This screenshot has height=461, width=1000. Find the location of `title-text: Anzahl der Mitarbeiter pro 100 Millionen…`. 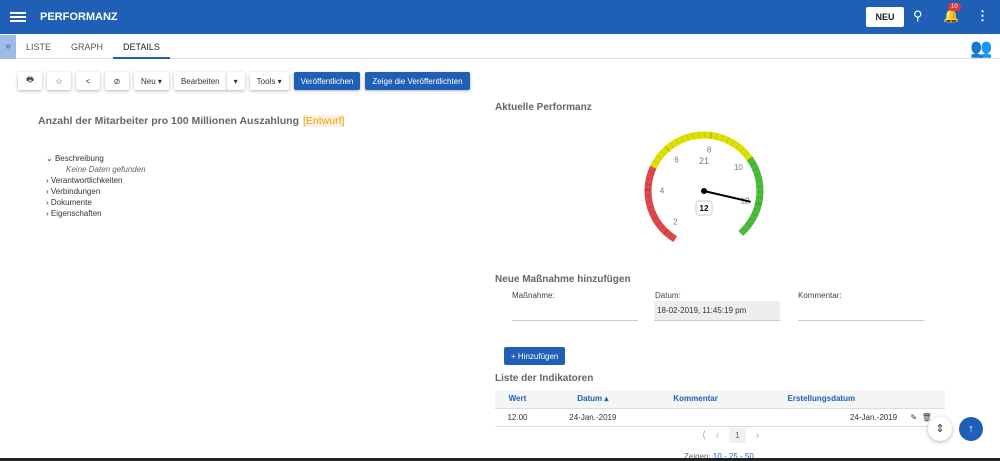

title-text: Anzahl der Mitarbeiter pro 100 Millionen… is located at coordinates (168, 121).